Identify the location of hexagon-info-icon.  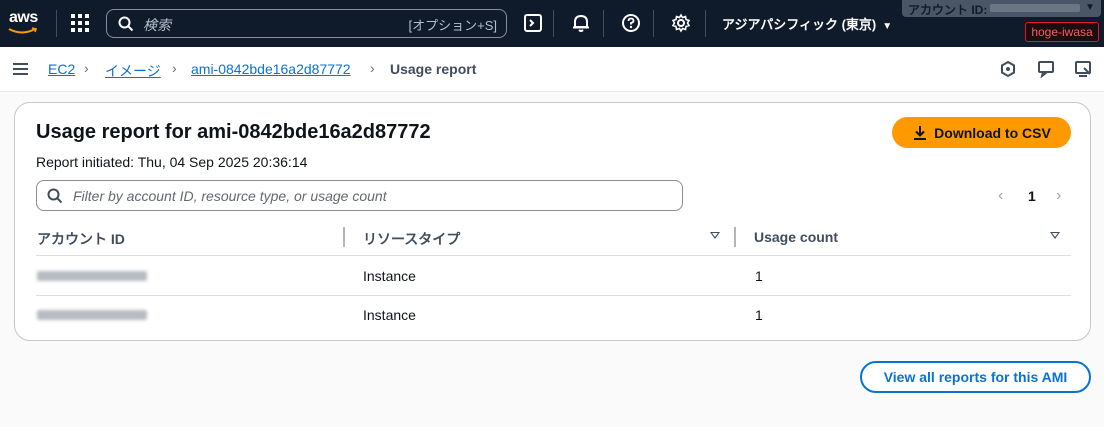
(1008, 69).